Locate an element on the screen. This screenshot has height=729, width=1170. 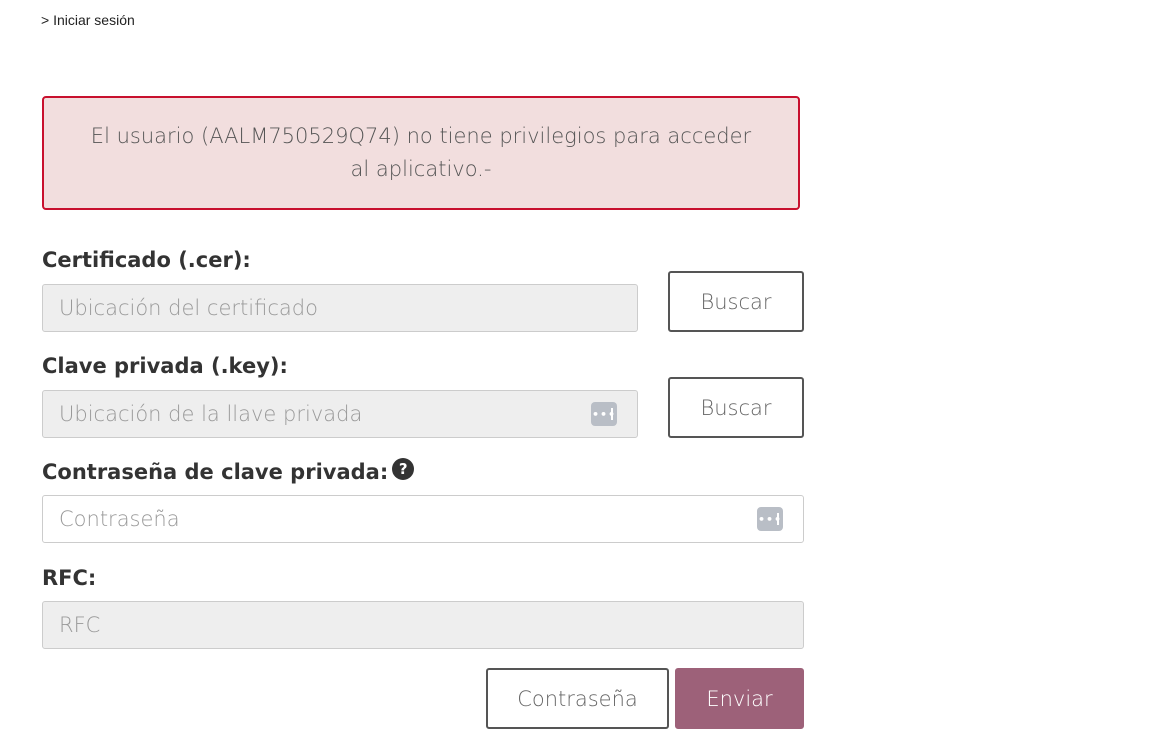
contrasena-label: Contraseña de clave privada: is located at coordinates (215, 472).